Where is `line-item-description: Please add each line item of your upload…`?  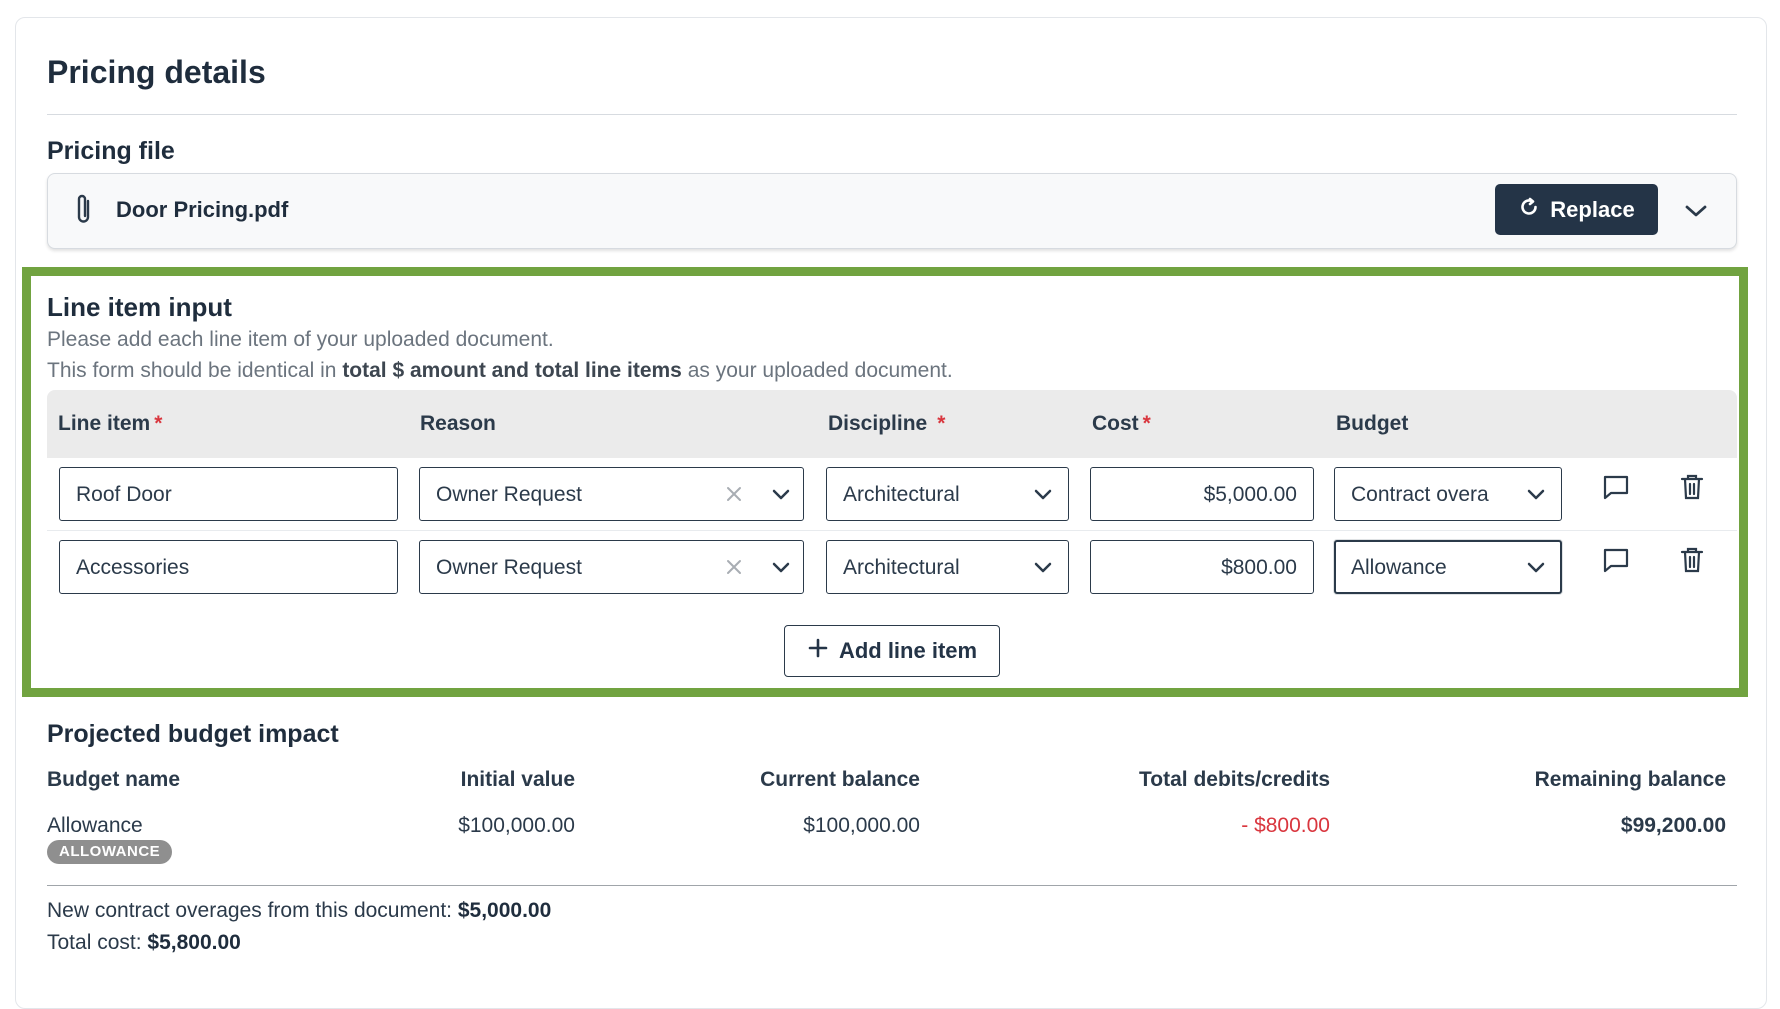 line-item-description: Please add each line item of your upload… is located at coordinates (300, 339).